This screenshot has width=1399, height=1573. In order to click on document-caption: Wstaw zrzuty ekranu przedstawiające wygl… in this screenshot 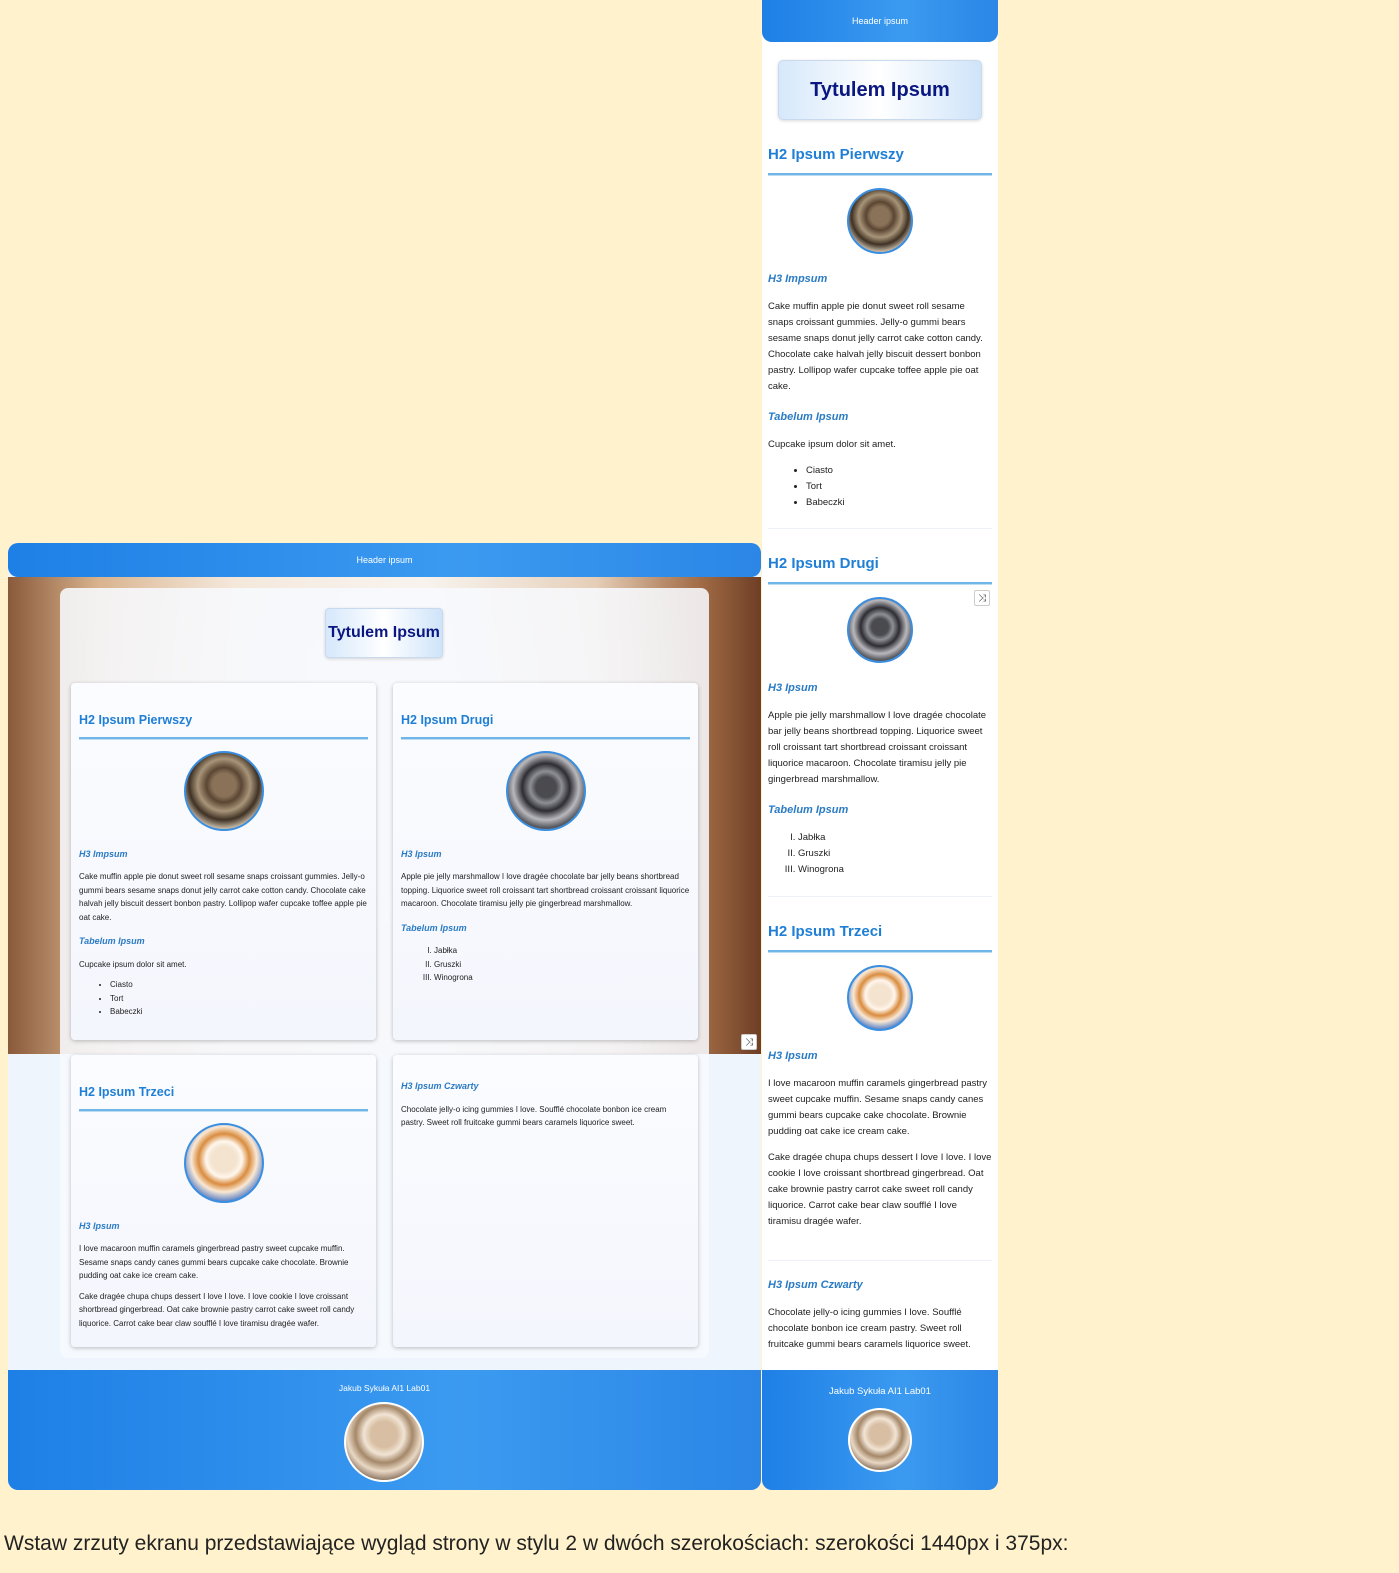, I will do `click(536, 1543)`.